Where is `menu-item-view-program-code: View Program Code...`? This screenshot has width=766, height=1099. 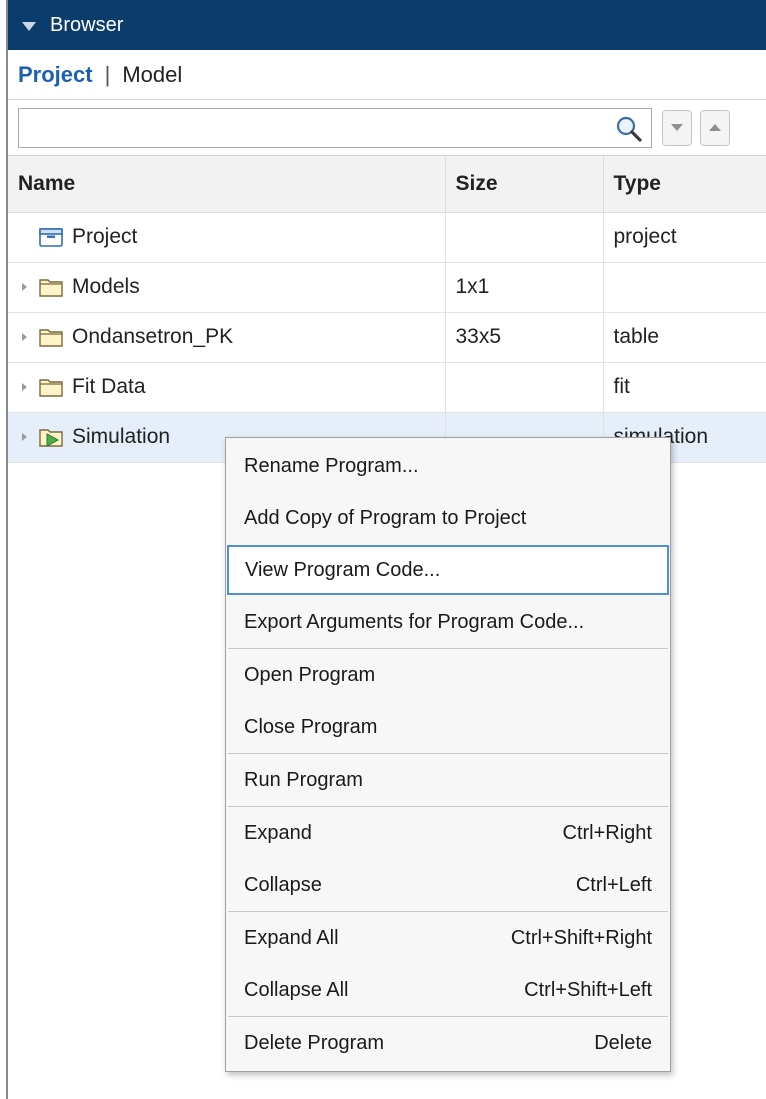
menu-item-view-program-code: View Program Code... is located at coordinates (448, 570).